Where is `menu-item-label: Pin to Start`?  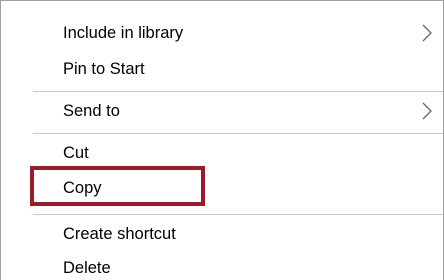
menu-item-label: Pin to Start is located at coordinates (104, 69).